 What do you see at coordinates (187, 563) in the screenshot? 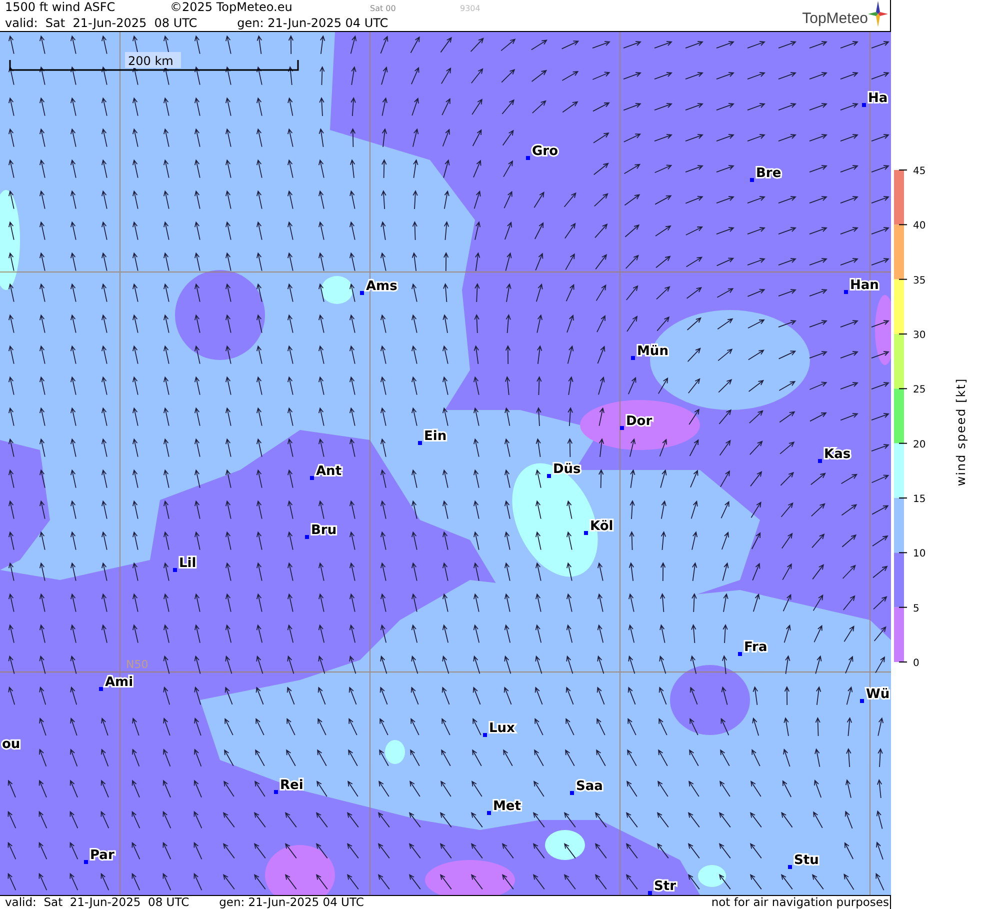
I see `city-label: Lil` at bounding box center [187, 563].